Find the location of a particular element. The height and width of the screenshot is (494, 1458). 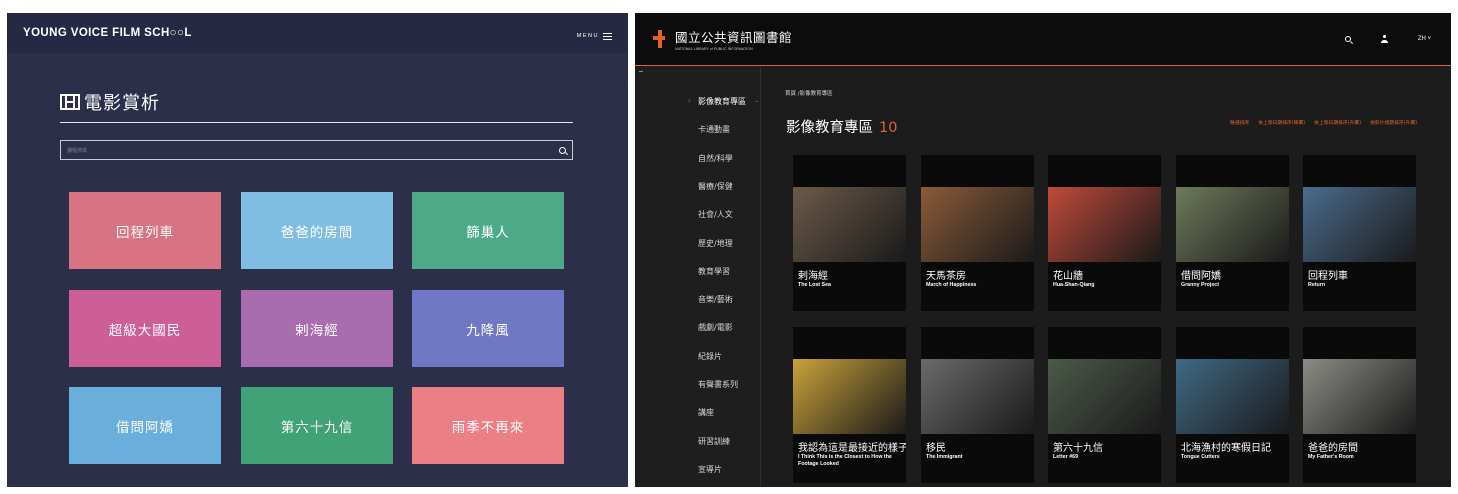

user-icon is located at coordinates (1384, 39).